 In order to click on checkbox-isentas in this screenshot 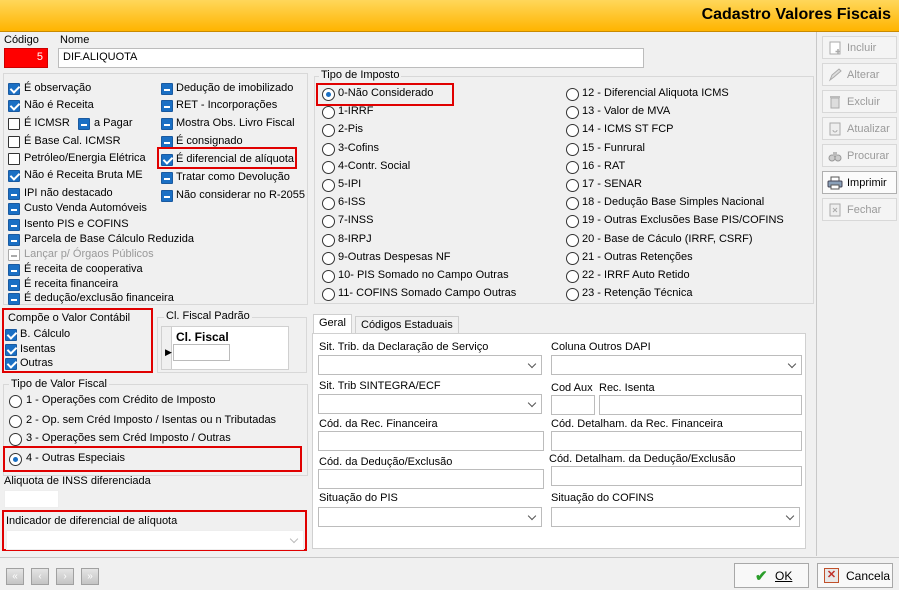, I will do `click(11, 349)`.